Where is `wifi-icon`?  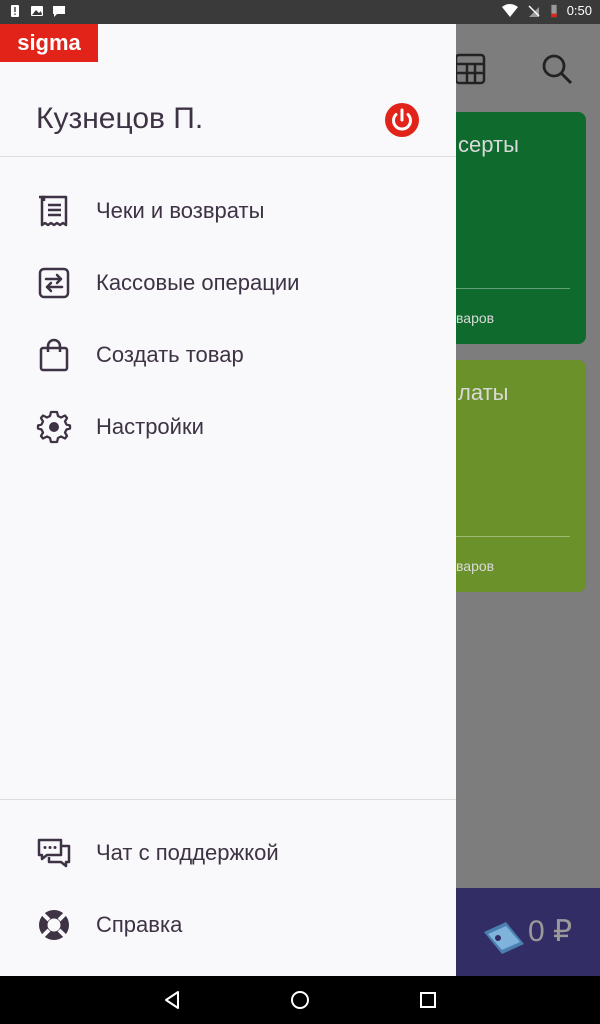
wifi-icon is located at coordinates (509, 10).